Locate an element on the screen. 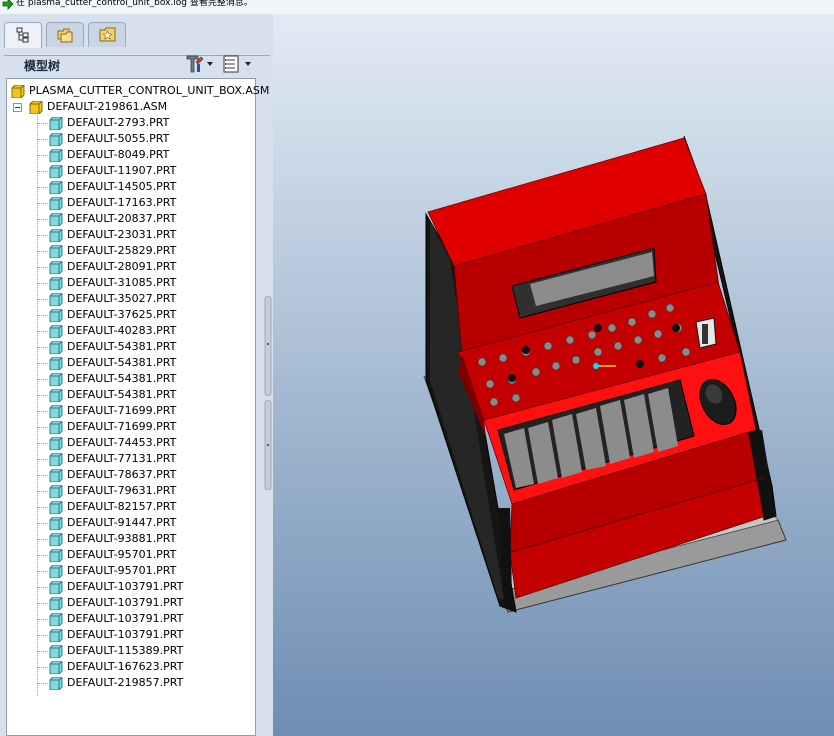  settings-tools-icon is located at coordinates (199, 64).